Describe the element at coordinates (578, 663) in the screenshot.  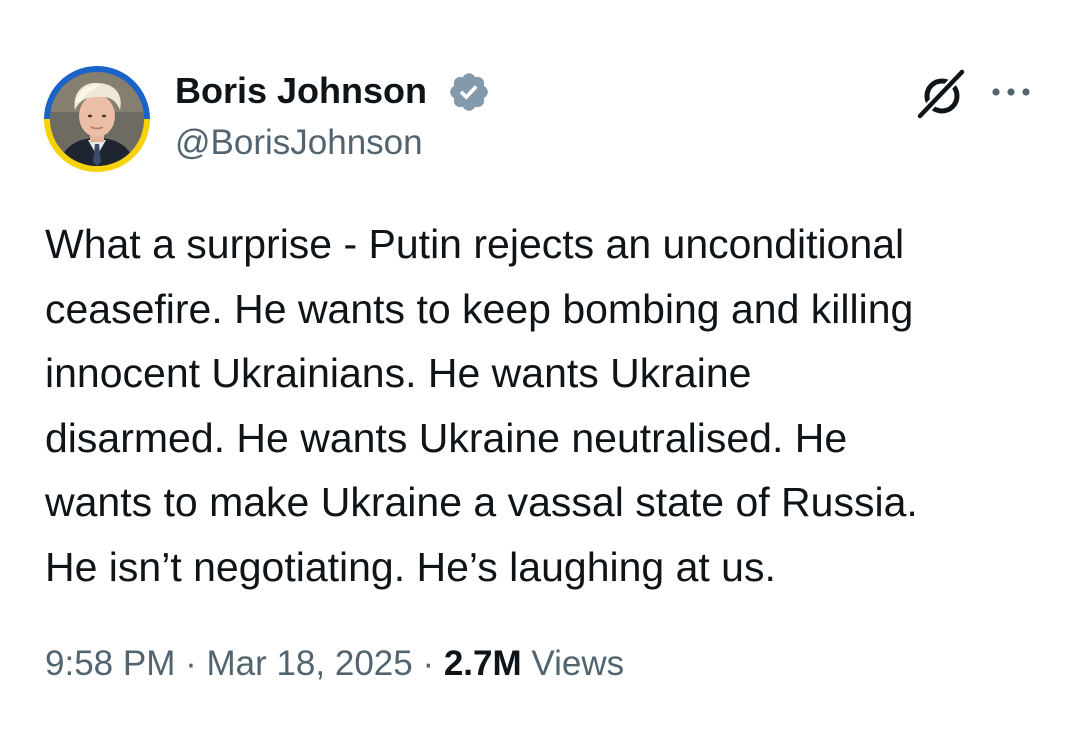
I see `views-label: Views` at that location.